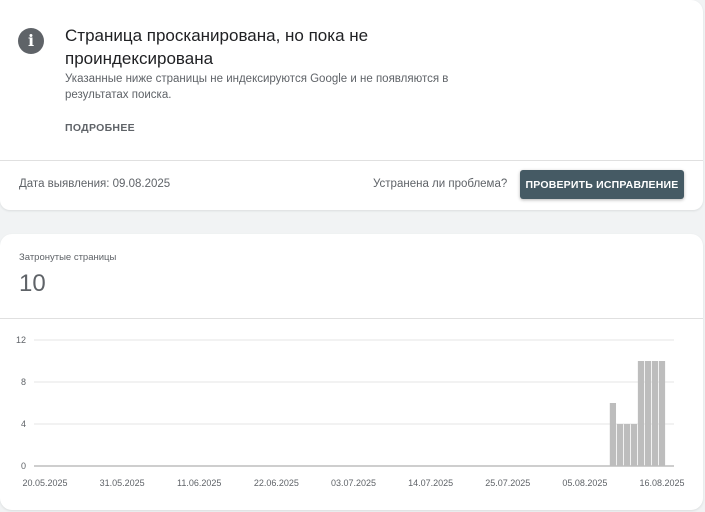 The height and width of the screenshot is (512, 705). Describe the element at coordinates (122, 483) in the screenshot. I see `x-tick-label: 31.05.2025` at that location.